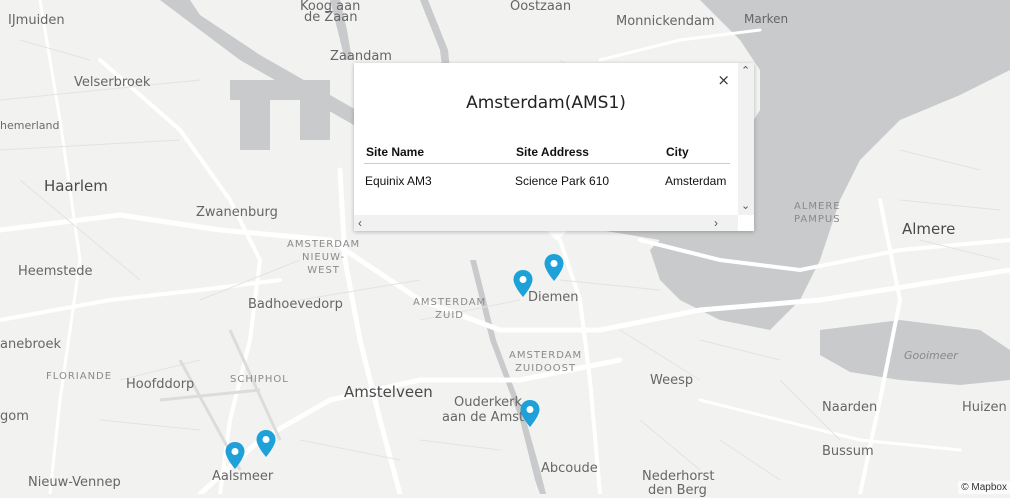  I want to click on map-label-nieuw-vennep: Nieuw-Vennep, so click(74, 482).